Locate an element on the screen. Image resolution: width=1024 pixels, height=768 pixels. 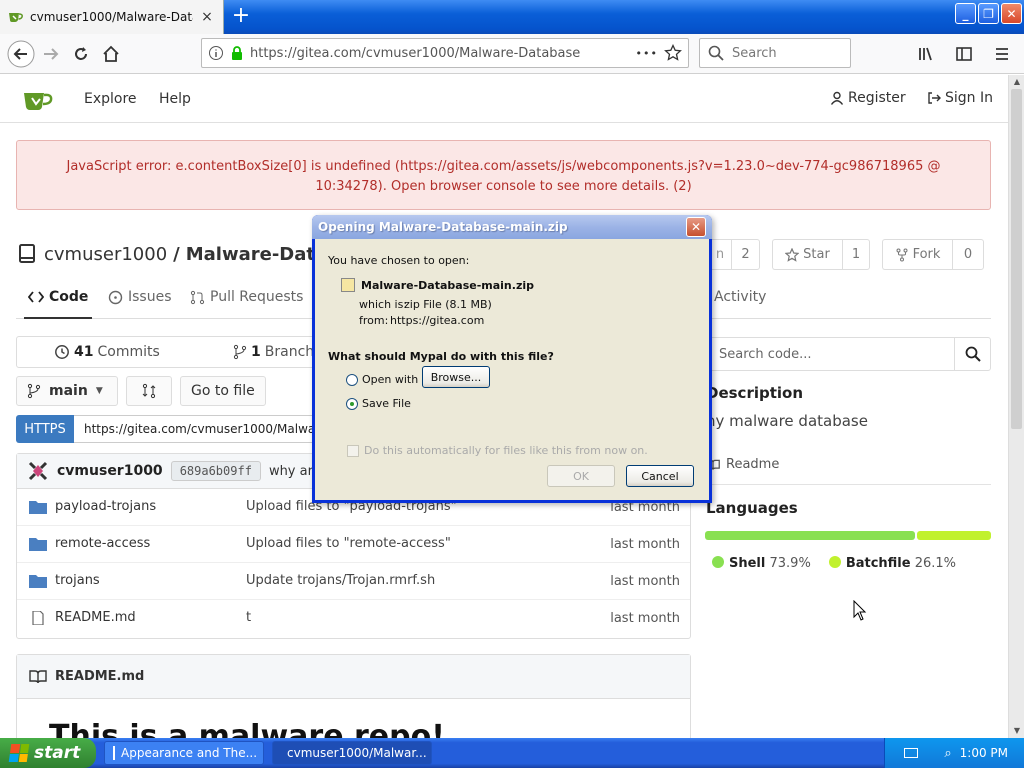
open-with-label: Open with is located at coordinates (390, 379).